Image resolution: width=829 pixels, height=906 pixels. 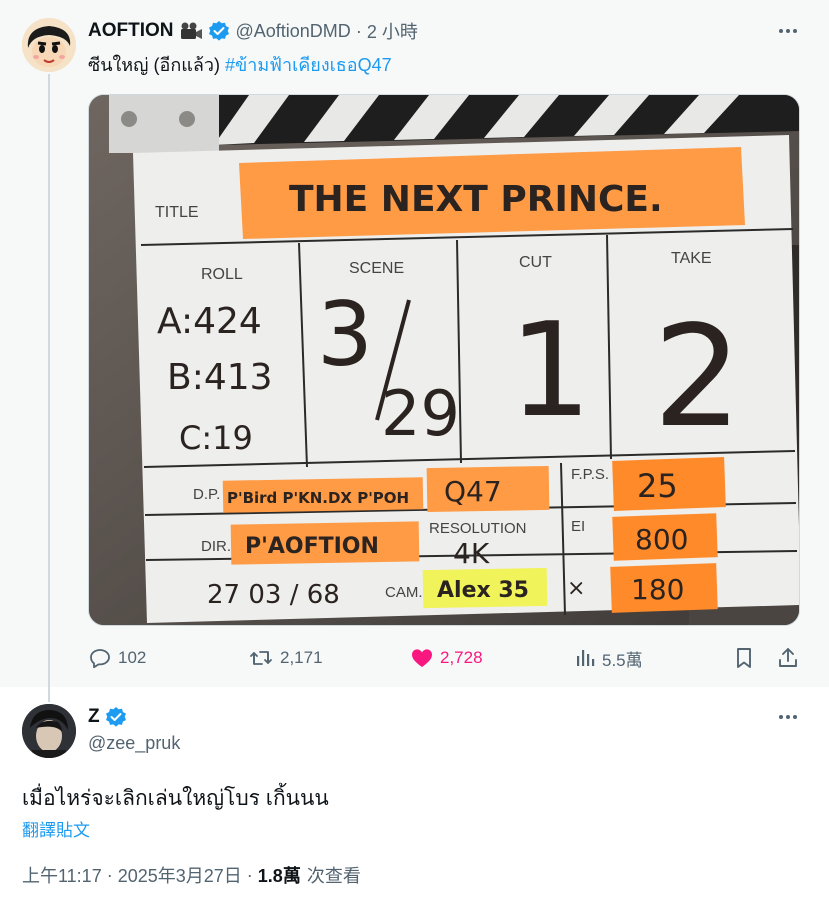 What do you see at coordinates (180, 875) in the screenshot?
I see `tweet-date: 2025年3月27日` at bounding box center [180, 875].